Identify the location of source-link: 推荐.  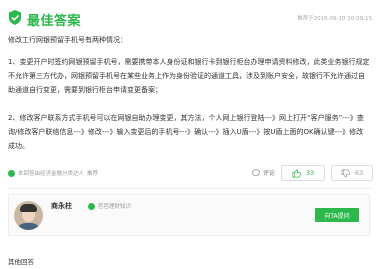
(92, 173).